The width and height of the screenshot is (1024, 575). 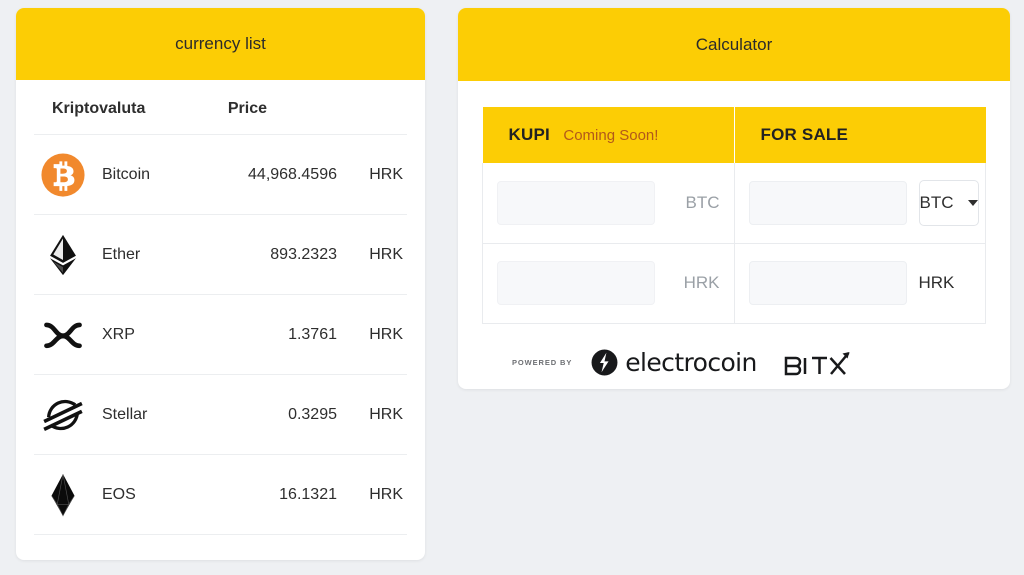 I want to click on calculator-table-body: BTC BTC HRK HRK, so click(x=734, y=243).